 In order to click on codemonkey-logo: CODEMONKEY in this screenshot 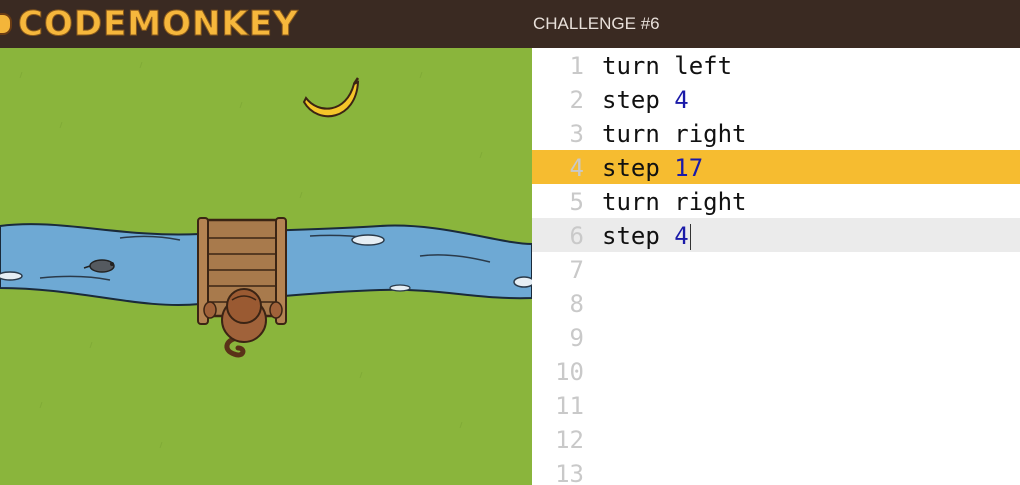, I will do `click(149, 24)`.